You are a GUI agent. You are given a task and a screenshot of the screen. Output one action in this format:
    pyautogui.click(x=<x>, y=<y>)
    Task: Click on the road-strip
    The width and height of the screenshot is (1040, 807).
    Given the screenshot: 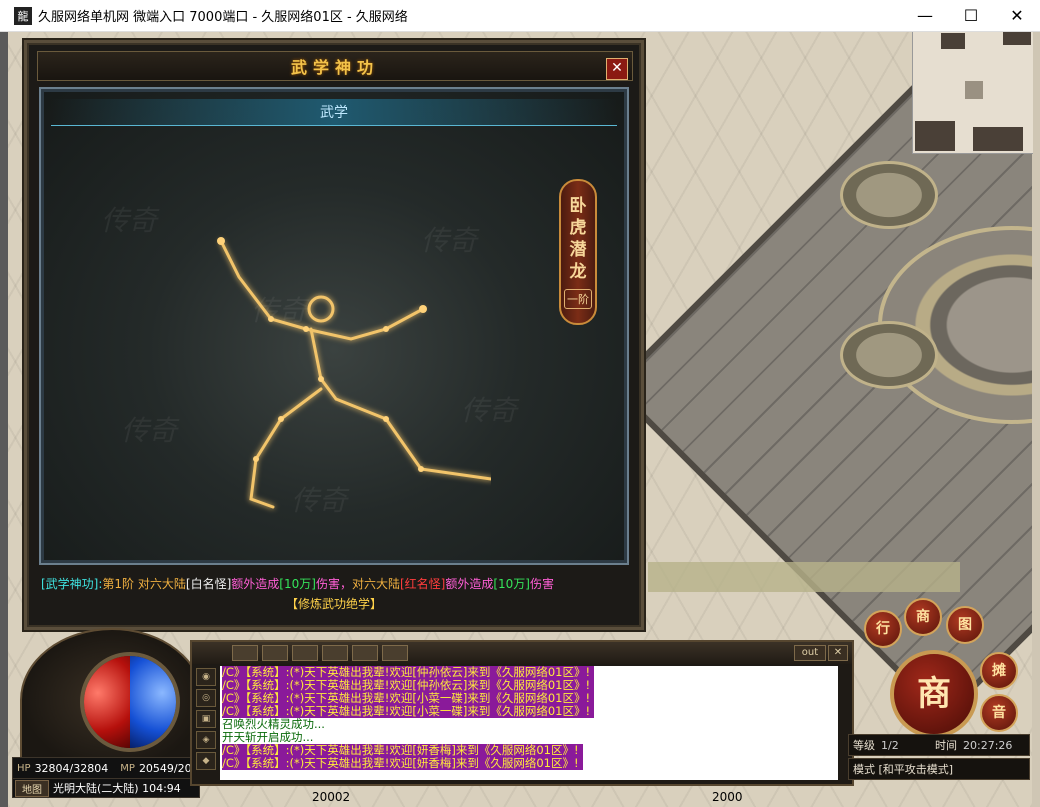 What is the action you would take?
    pyautogui.click(x=804, y=577)
    